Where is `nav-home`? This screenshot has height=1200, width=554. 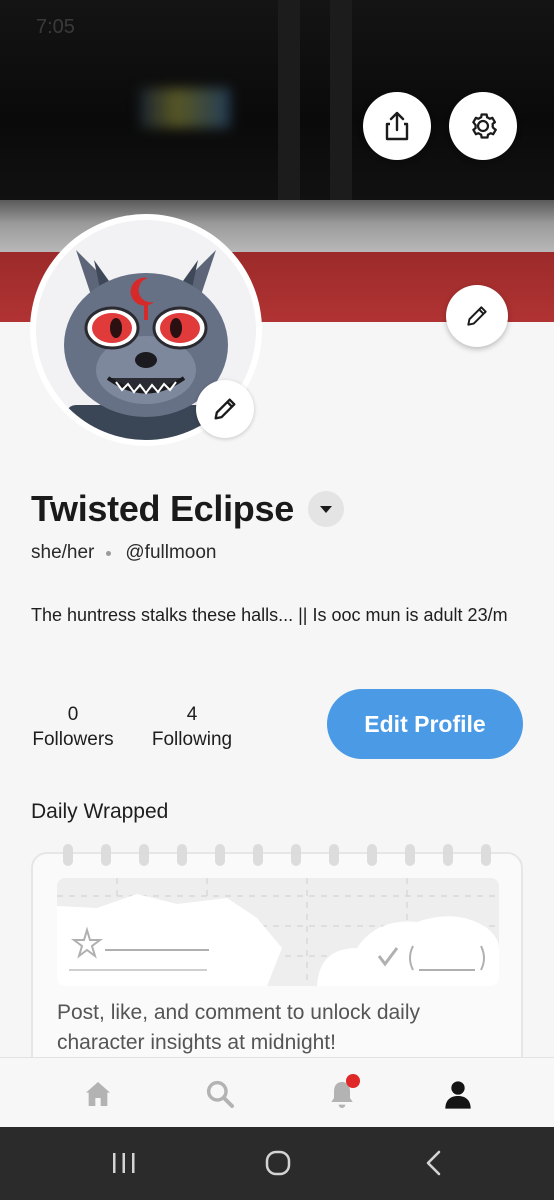 nav-home is located at coordinates (98, 1094).